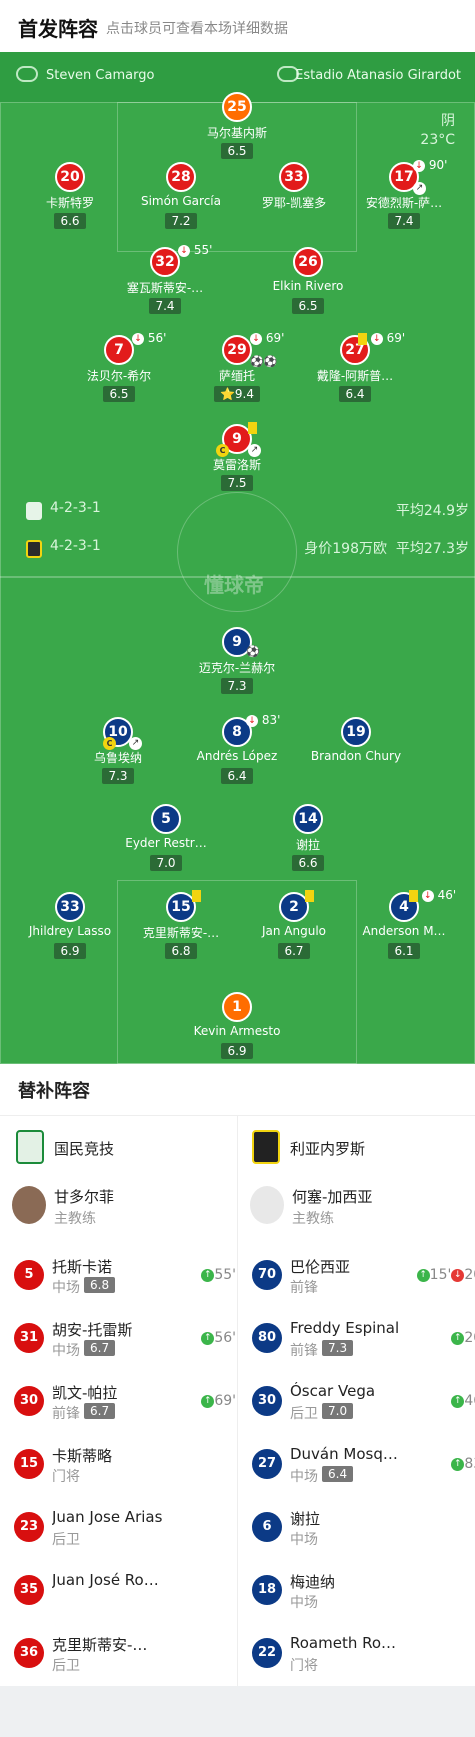 The width and height of the screenshot is (475, 1737). Describe the element at coordinates (355, 1208) in the screenshot. I see `away-coach: 何塞-加西亚 主教练` at that location.